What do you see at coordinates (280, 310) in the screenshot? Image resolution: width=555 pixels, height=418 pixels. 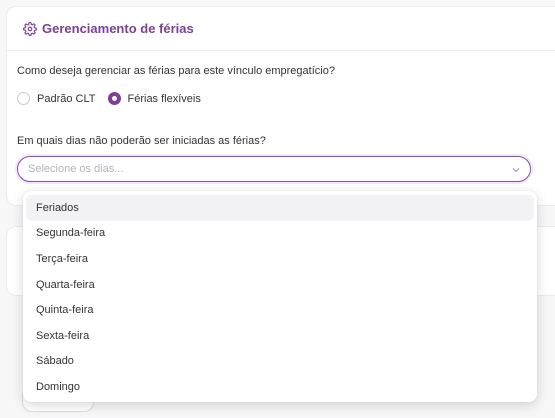 I see `dropdown-option: Quinta-feira` at bounding box center [280, 310].